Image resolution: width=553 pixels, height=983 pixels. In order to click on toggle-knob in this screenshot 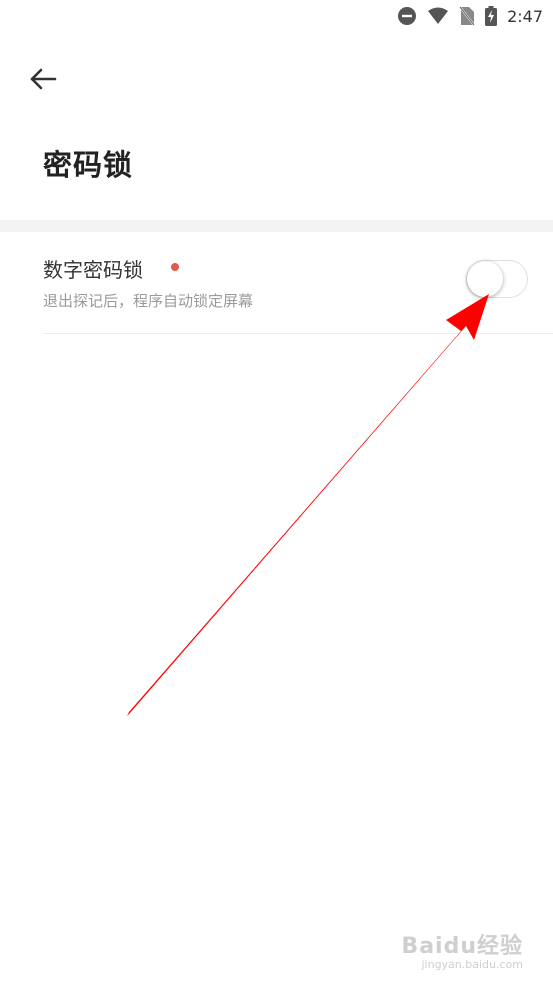, I will do `click(485, 279)`.